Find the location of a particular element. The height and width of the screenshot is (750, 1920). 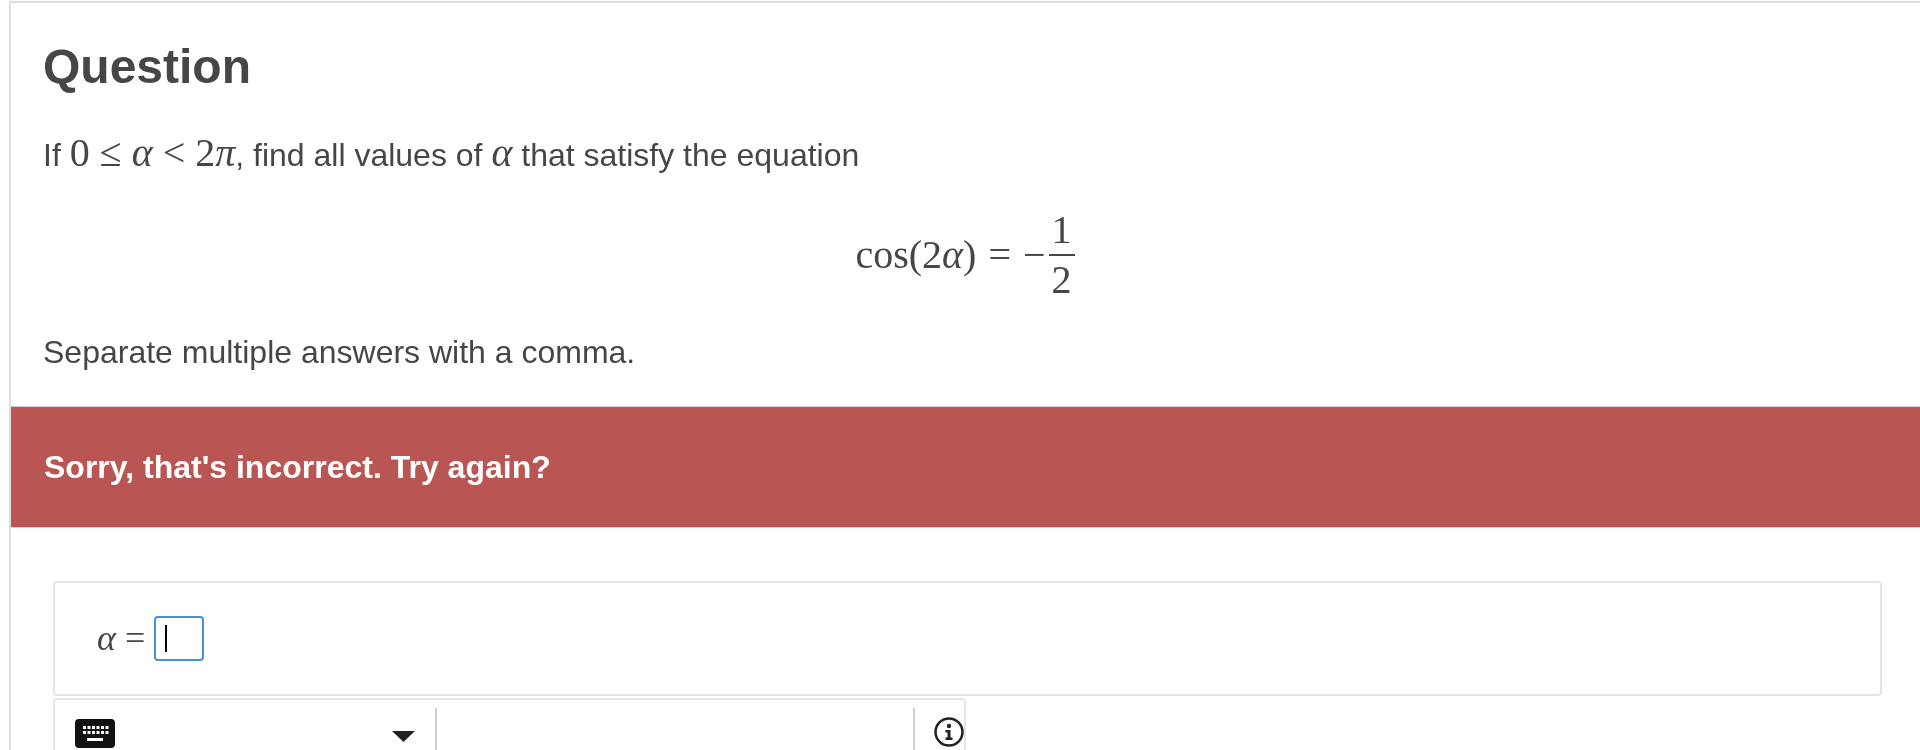

info-icon is located at coordinates (949, 731).